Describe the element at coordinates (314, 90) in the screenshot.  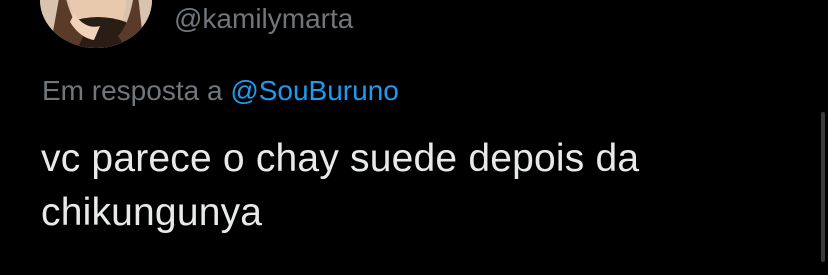
I see `reply-mention-link: @SouBuruno` at that location.